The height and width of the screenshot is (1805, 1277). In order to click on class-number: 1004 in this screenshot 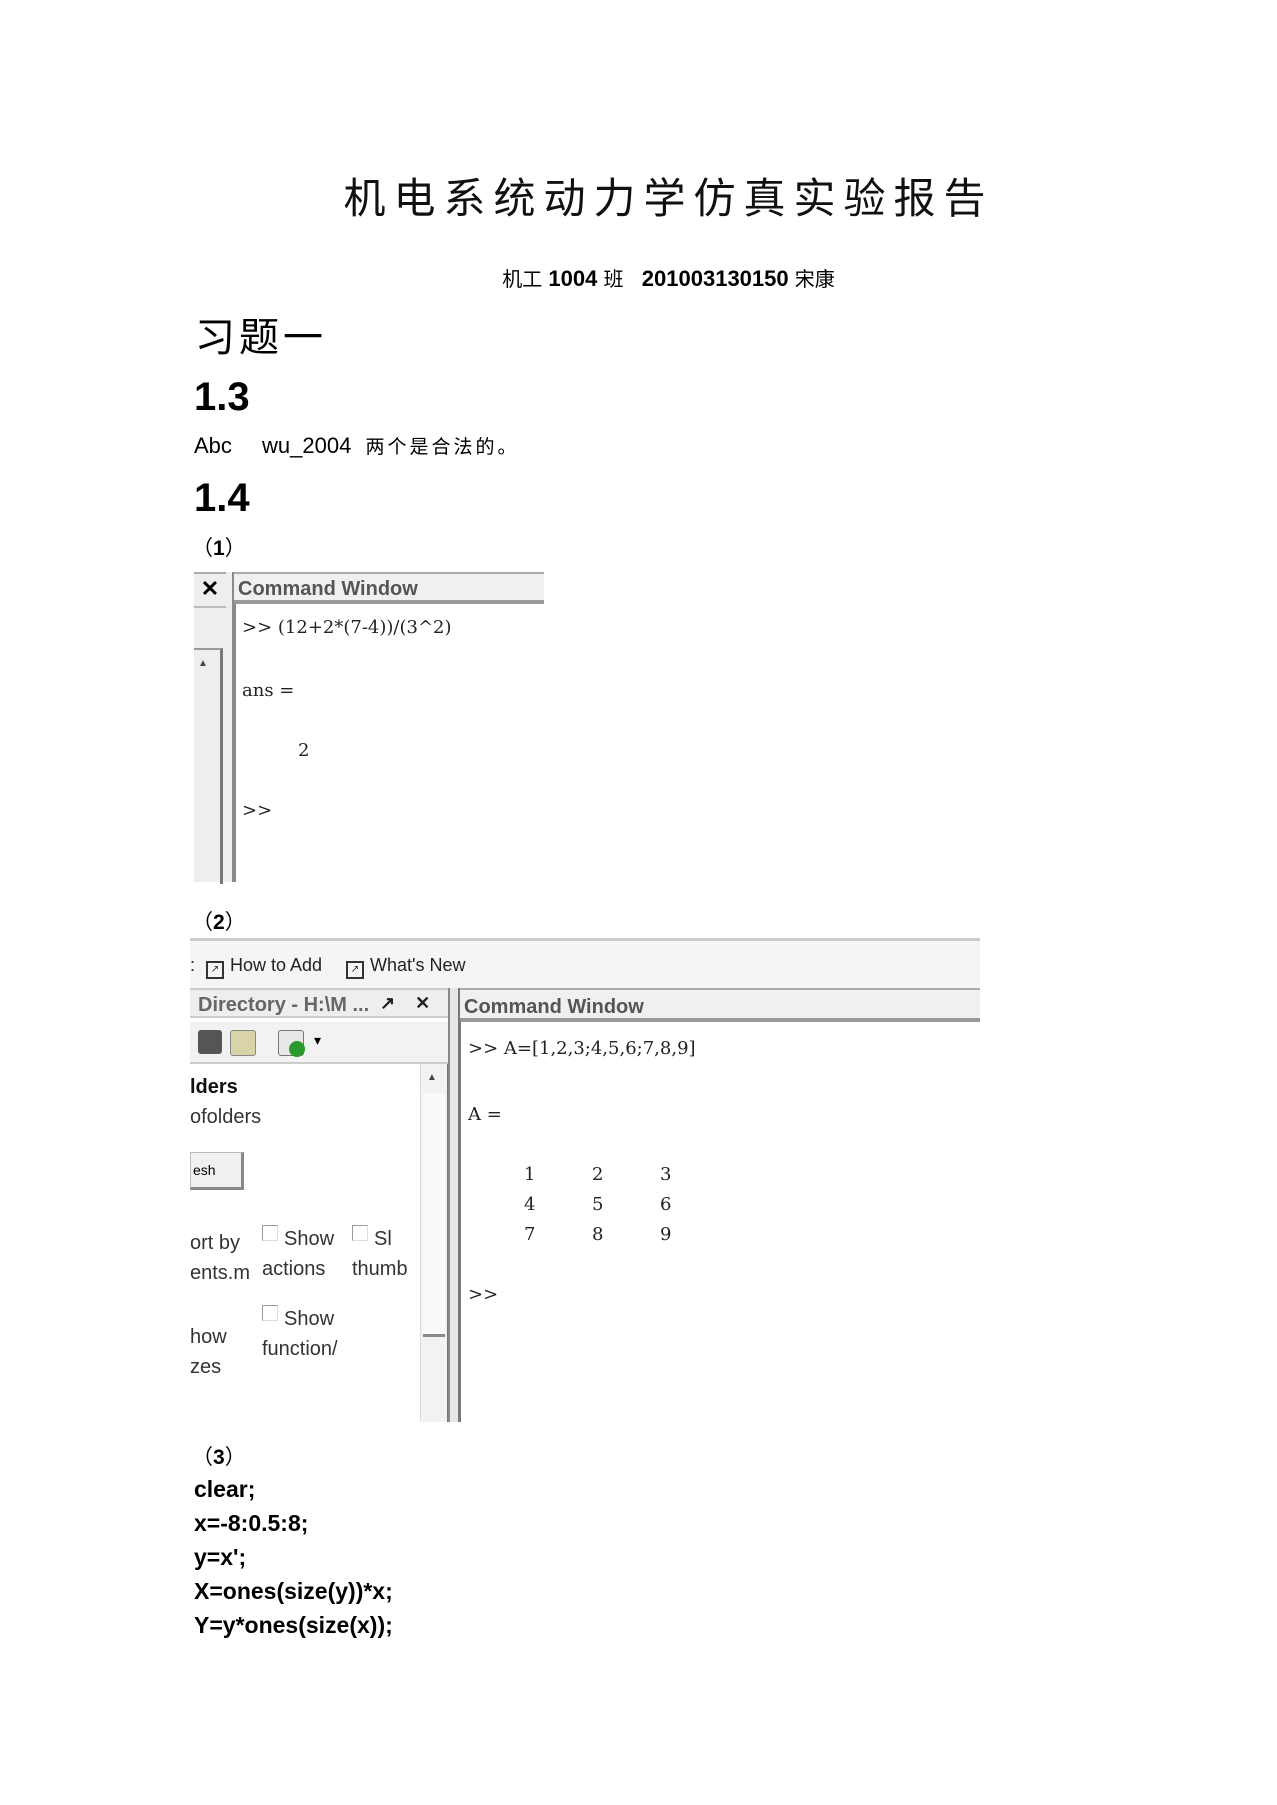, I will do `click(573, 278)`.